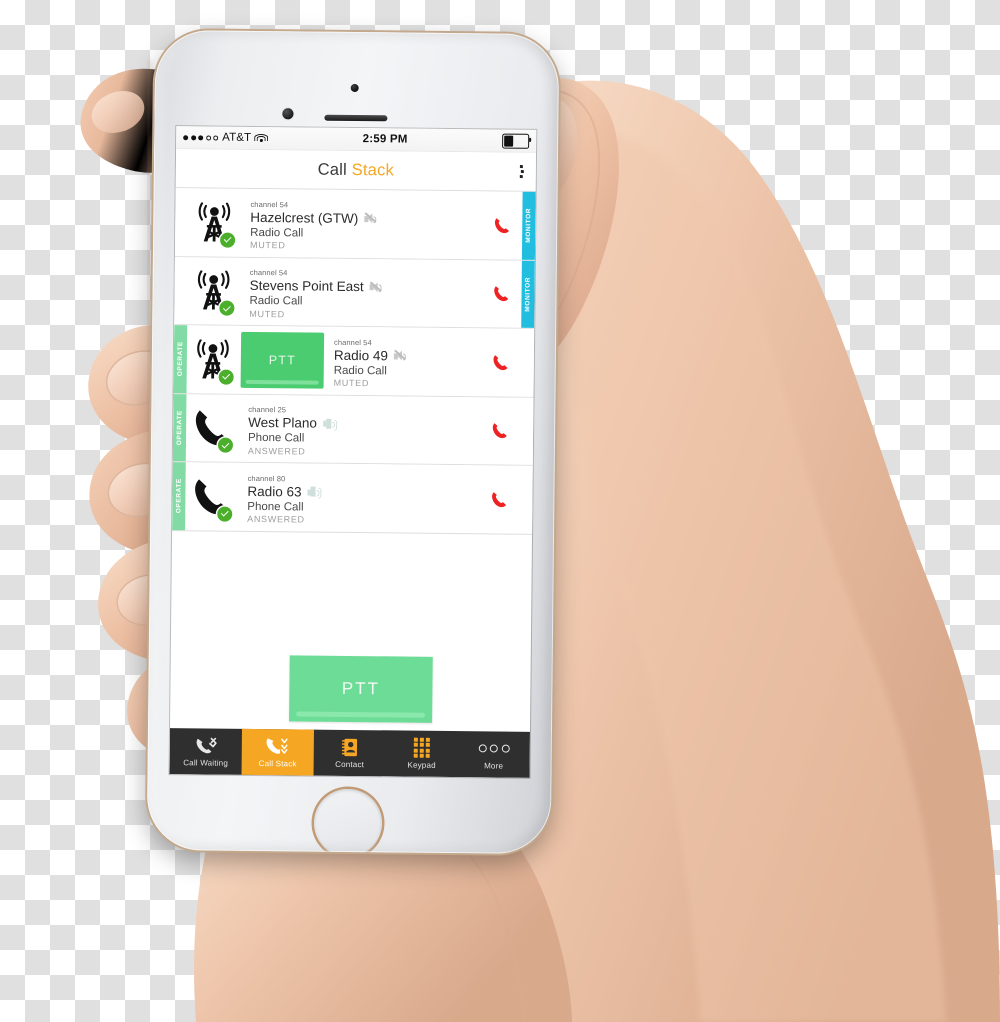  Describe the element at coordinates (206, 762) in the screenshot. I see `tab-label: Call Waiting` at that location.